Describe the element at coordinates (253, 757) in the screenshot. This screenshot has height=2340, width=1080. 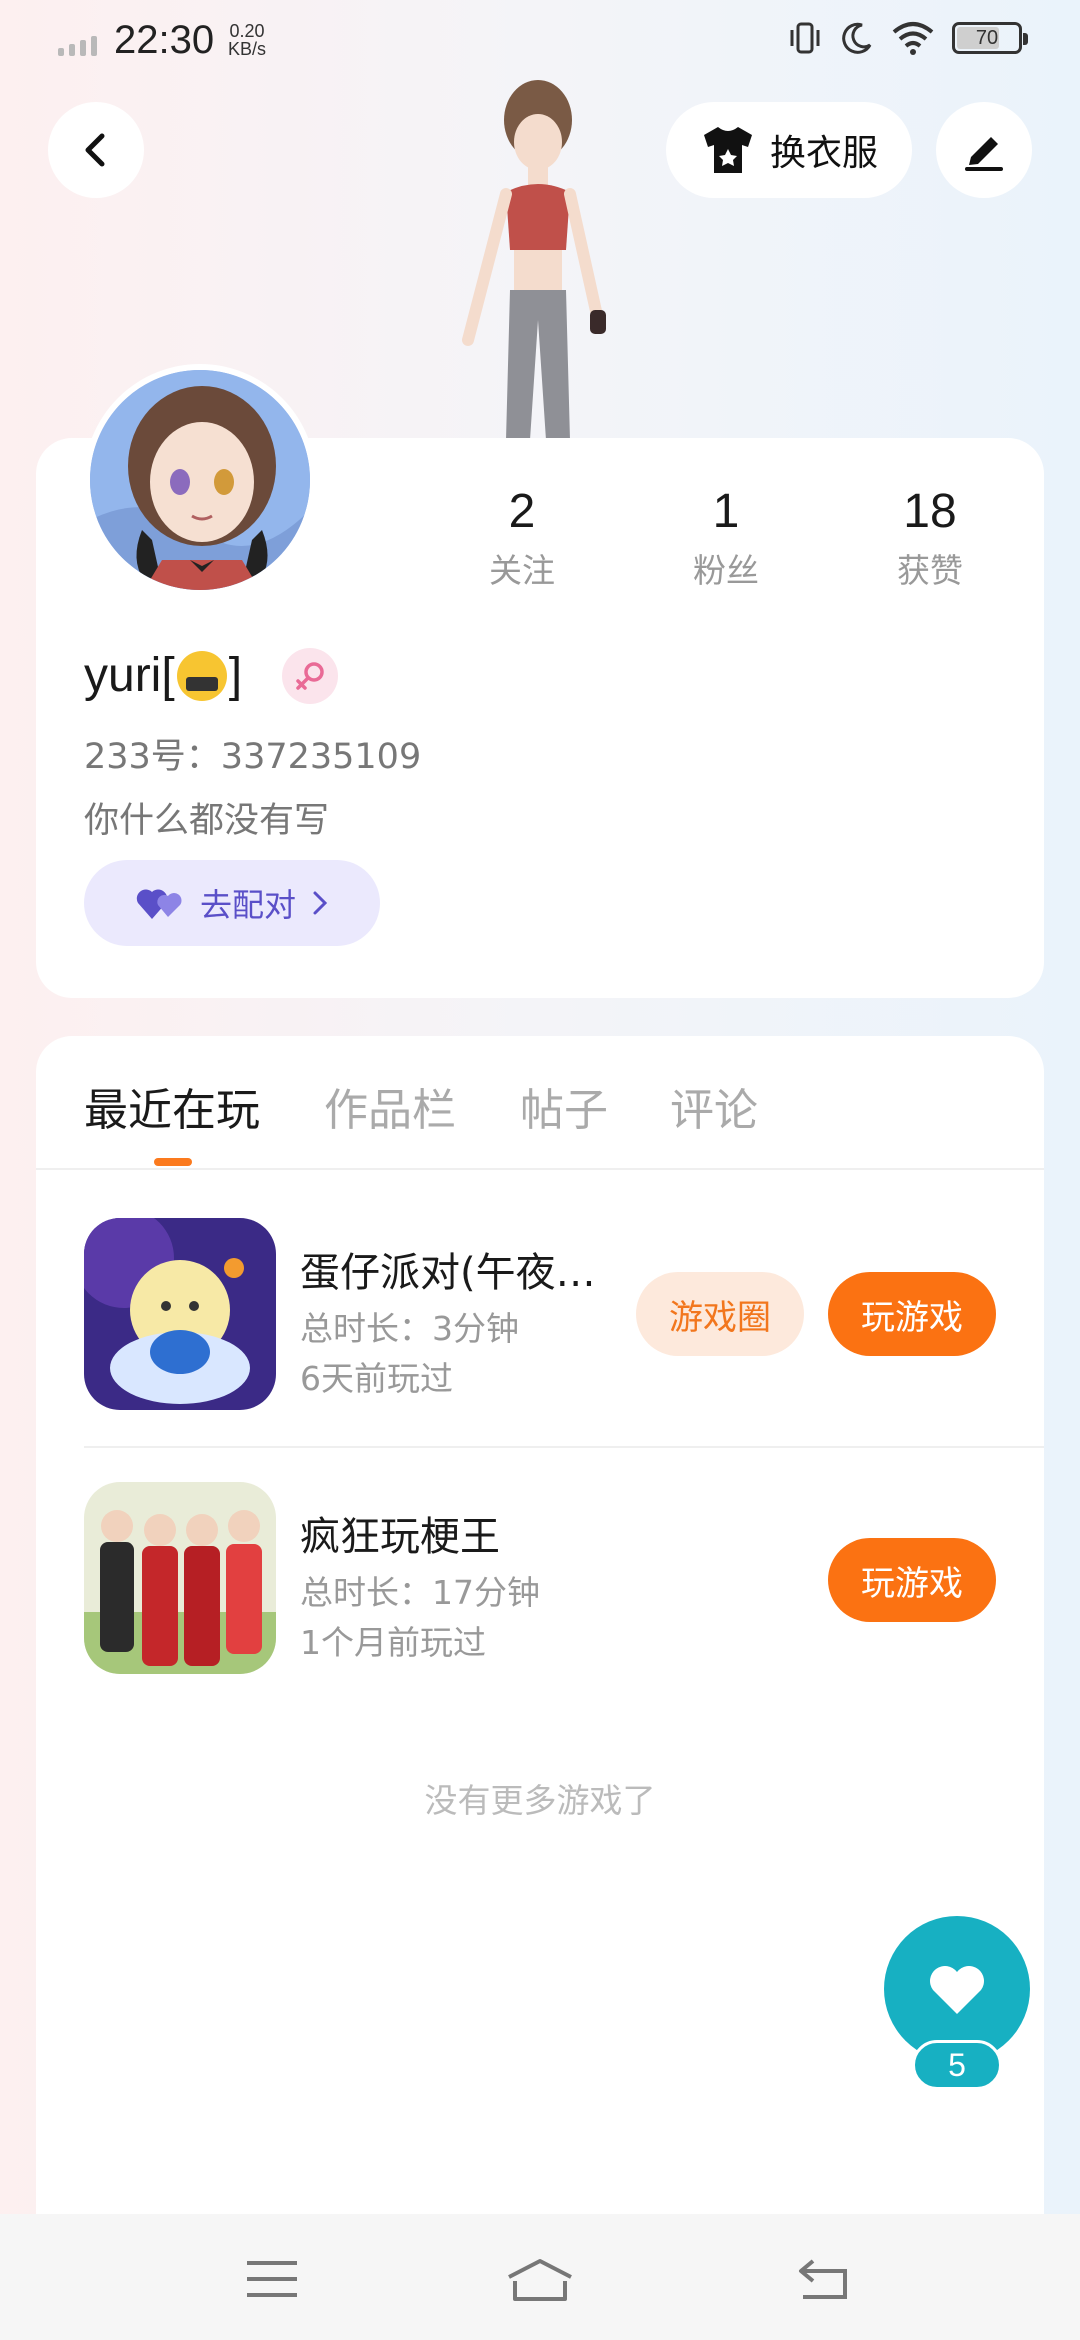
I see `user-id: 233号：337235109` at that location.